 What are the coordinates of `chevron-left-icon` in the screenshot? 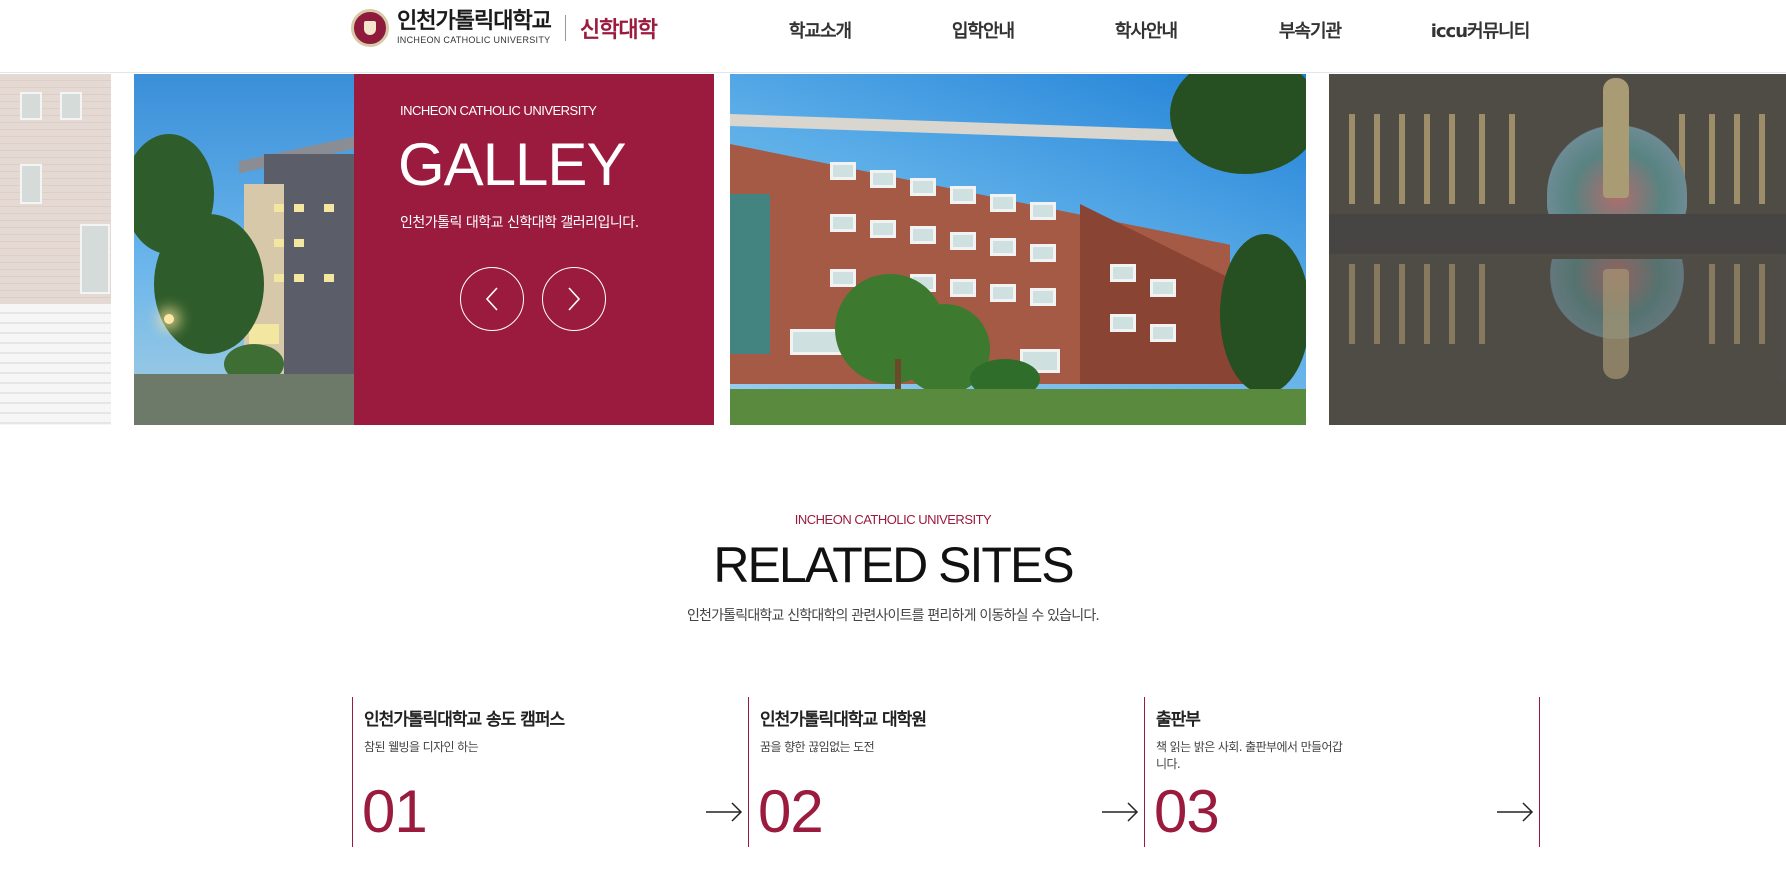 It's located at (491, 299).